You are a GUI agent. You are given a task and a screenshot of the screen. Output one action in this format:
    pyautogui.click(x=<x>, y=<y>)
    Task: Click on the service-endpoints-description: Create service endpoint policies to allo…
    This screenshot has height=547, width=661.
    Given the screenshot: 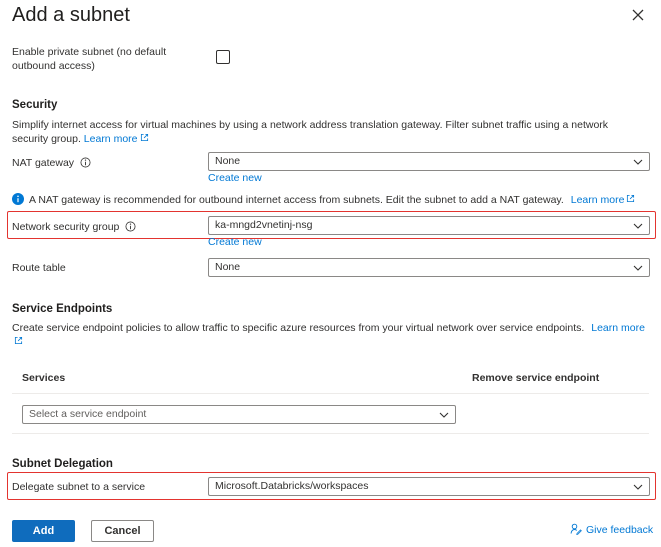 What is the action you would take?
    pyautogui.click(x=332, y=335)
    